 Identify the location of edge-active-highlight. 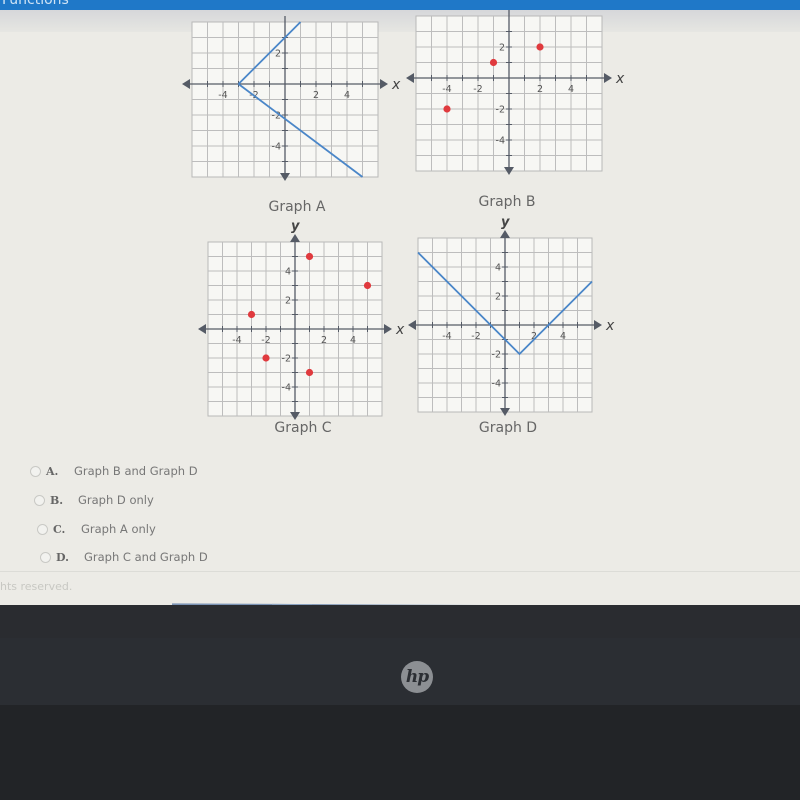
(292, 604).